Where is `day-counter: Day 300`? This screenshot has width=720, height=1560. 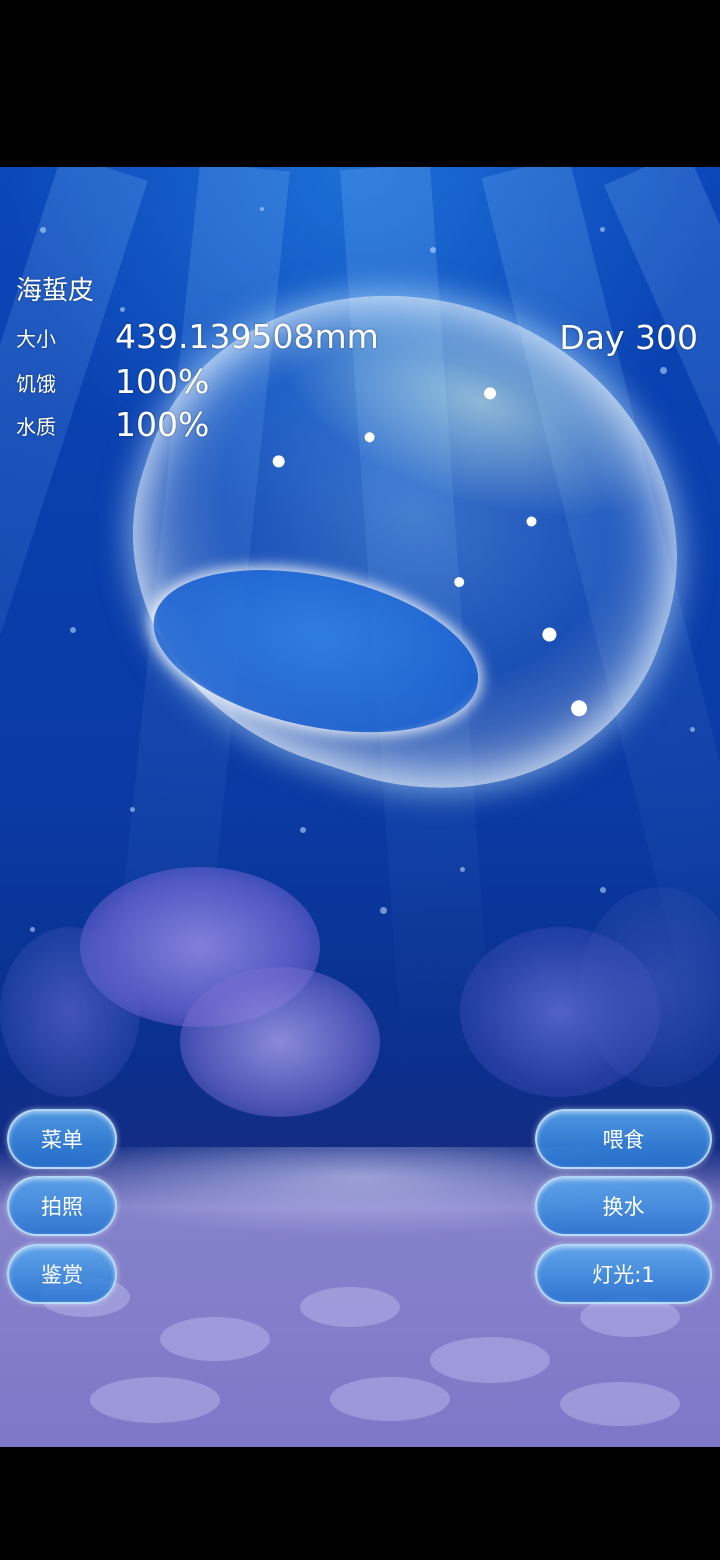
day-counter: Day 300 is located at coordinates (628, 337).